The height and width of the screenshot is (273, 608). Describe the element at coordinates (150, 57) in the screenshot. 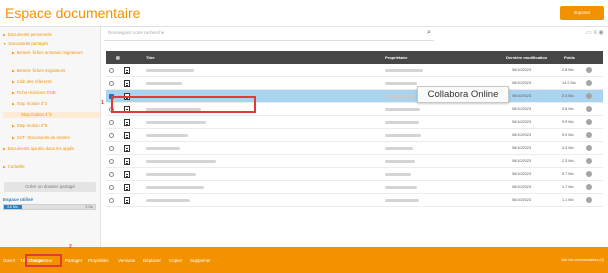

I see `column-title: Titre` at that location.